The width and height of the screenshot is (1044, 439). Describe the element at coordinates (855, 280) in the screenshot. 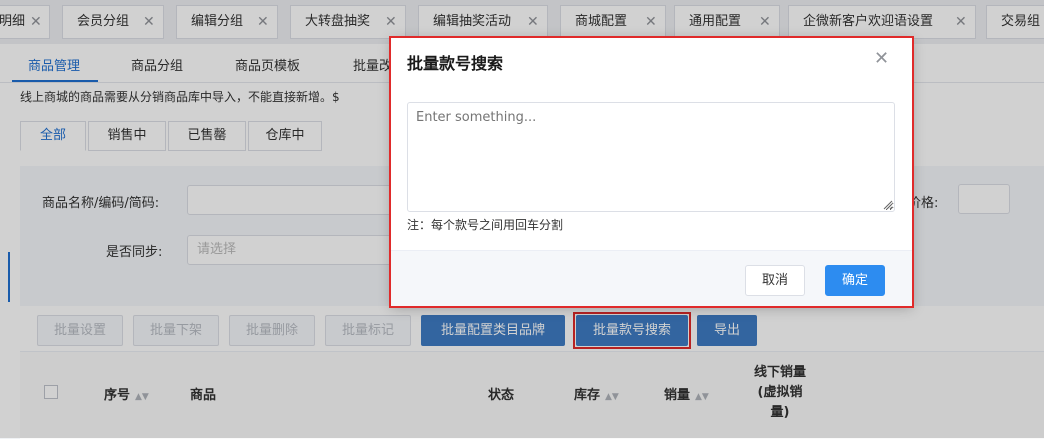

I see `confirm-button: 确定` at that location.